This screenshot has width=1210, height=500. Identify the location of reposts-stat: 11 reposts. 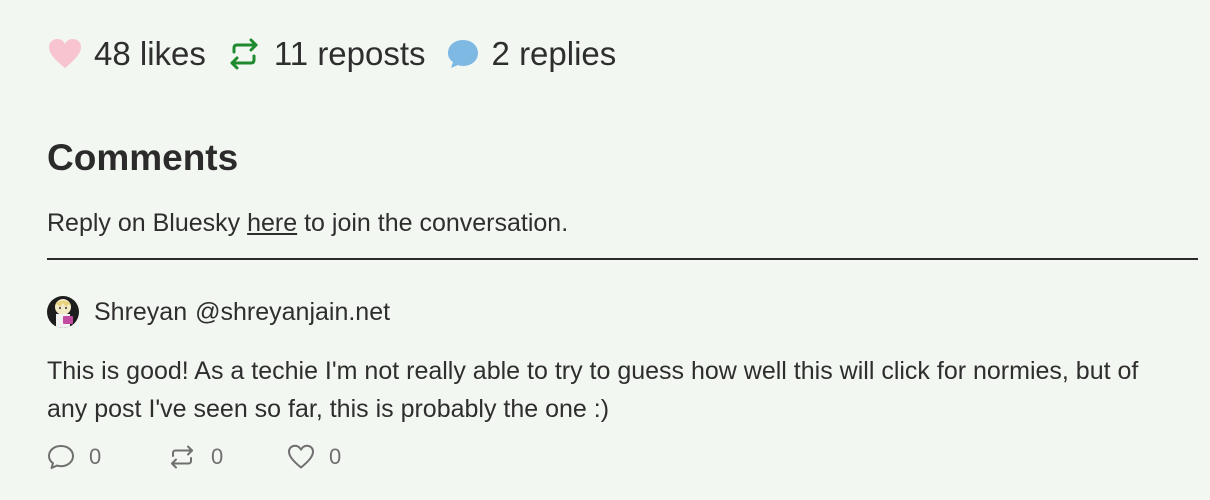
(326, 54).